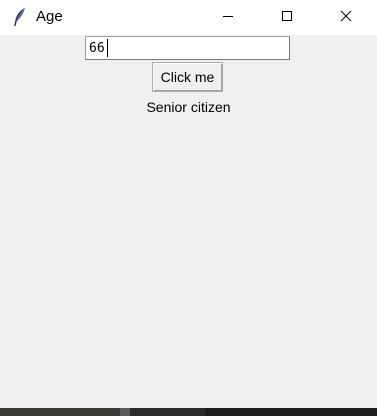 The image size is (377, 416). I want to click on window-title: Age, so click(49, 16).